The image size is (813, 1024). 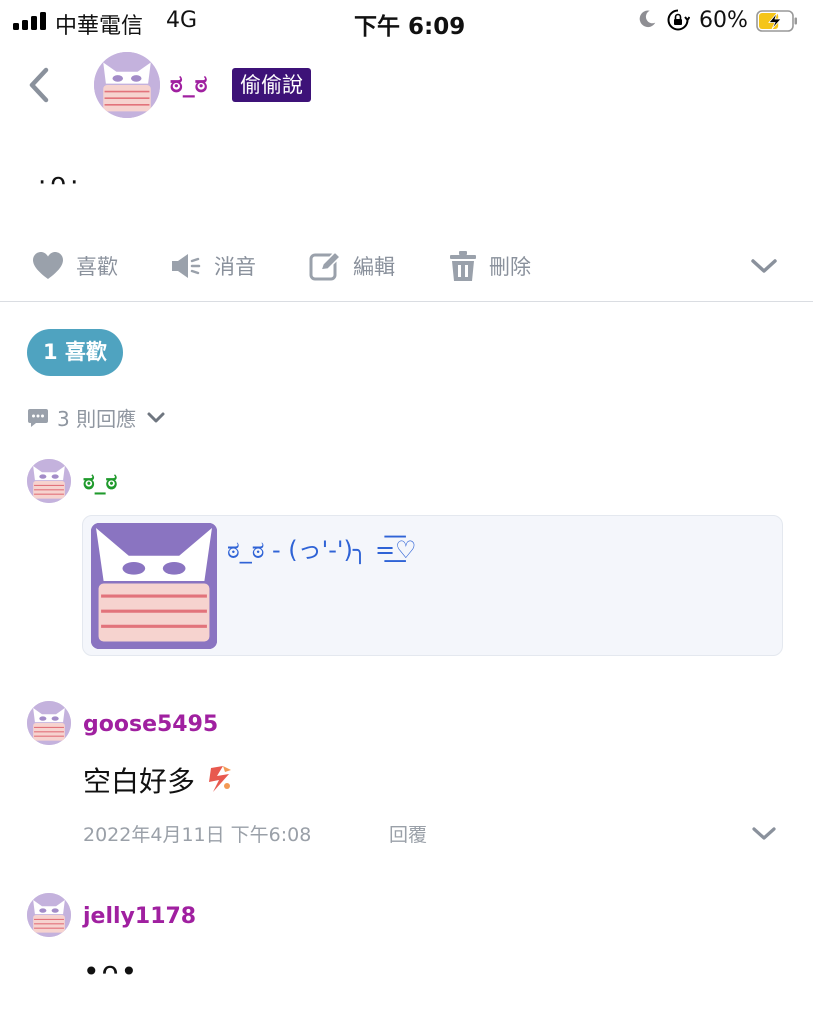 I want to click on author-name: ಠ_ಠ, so click(x=188, y=84).